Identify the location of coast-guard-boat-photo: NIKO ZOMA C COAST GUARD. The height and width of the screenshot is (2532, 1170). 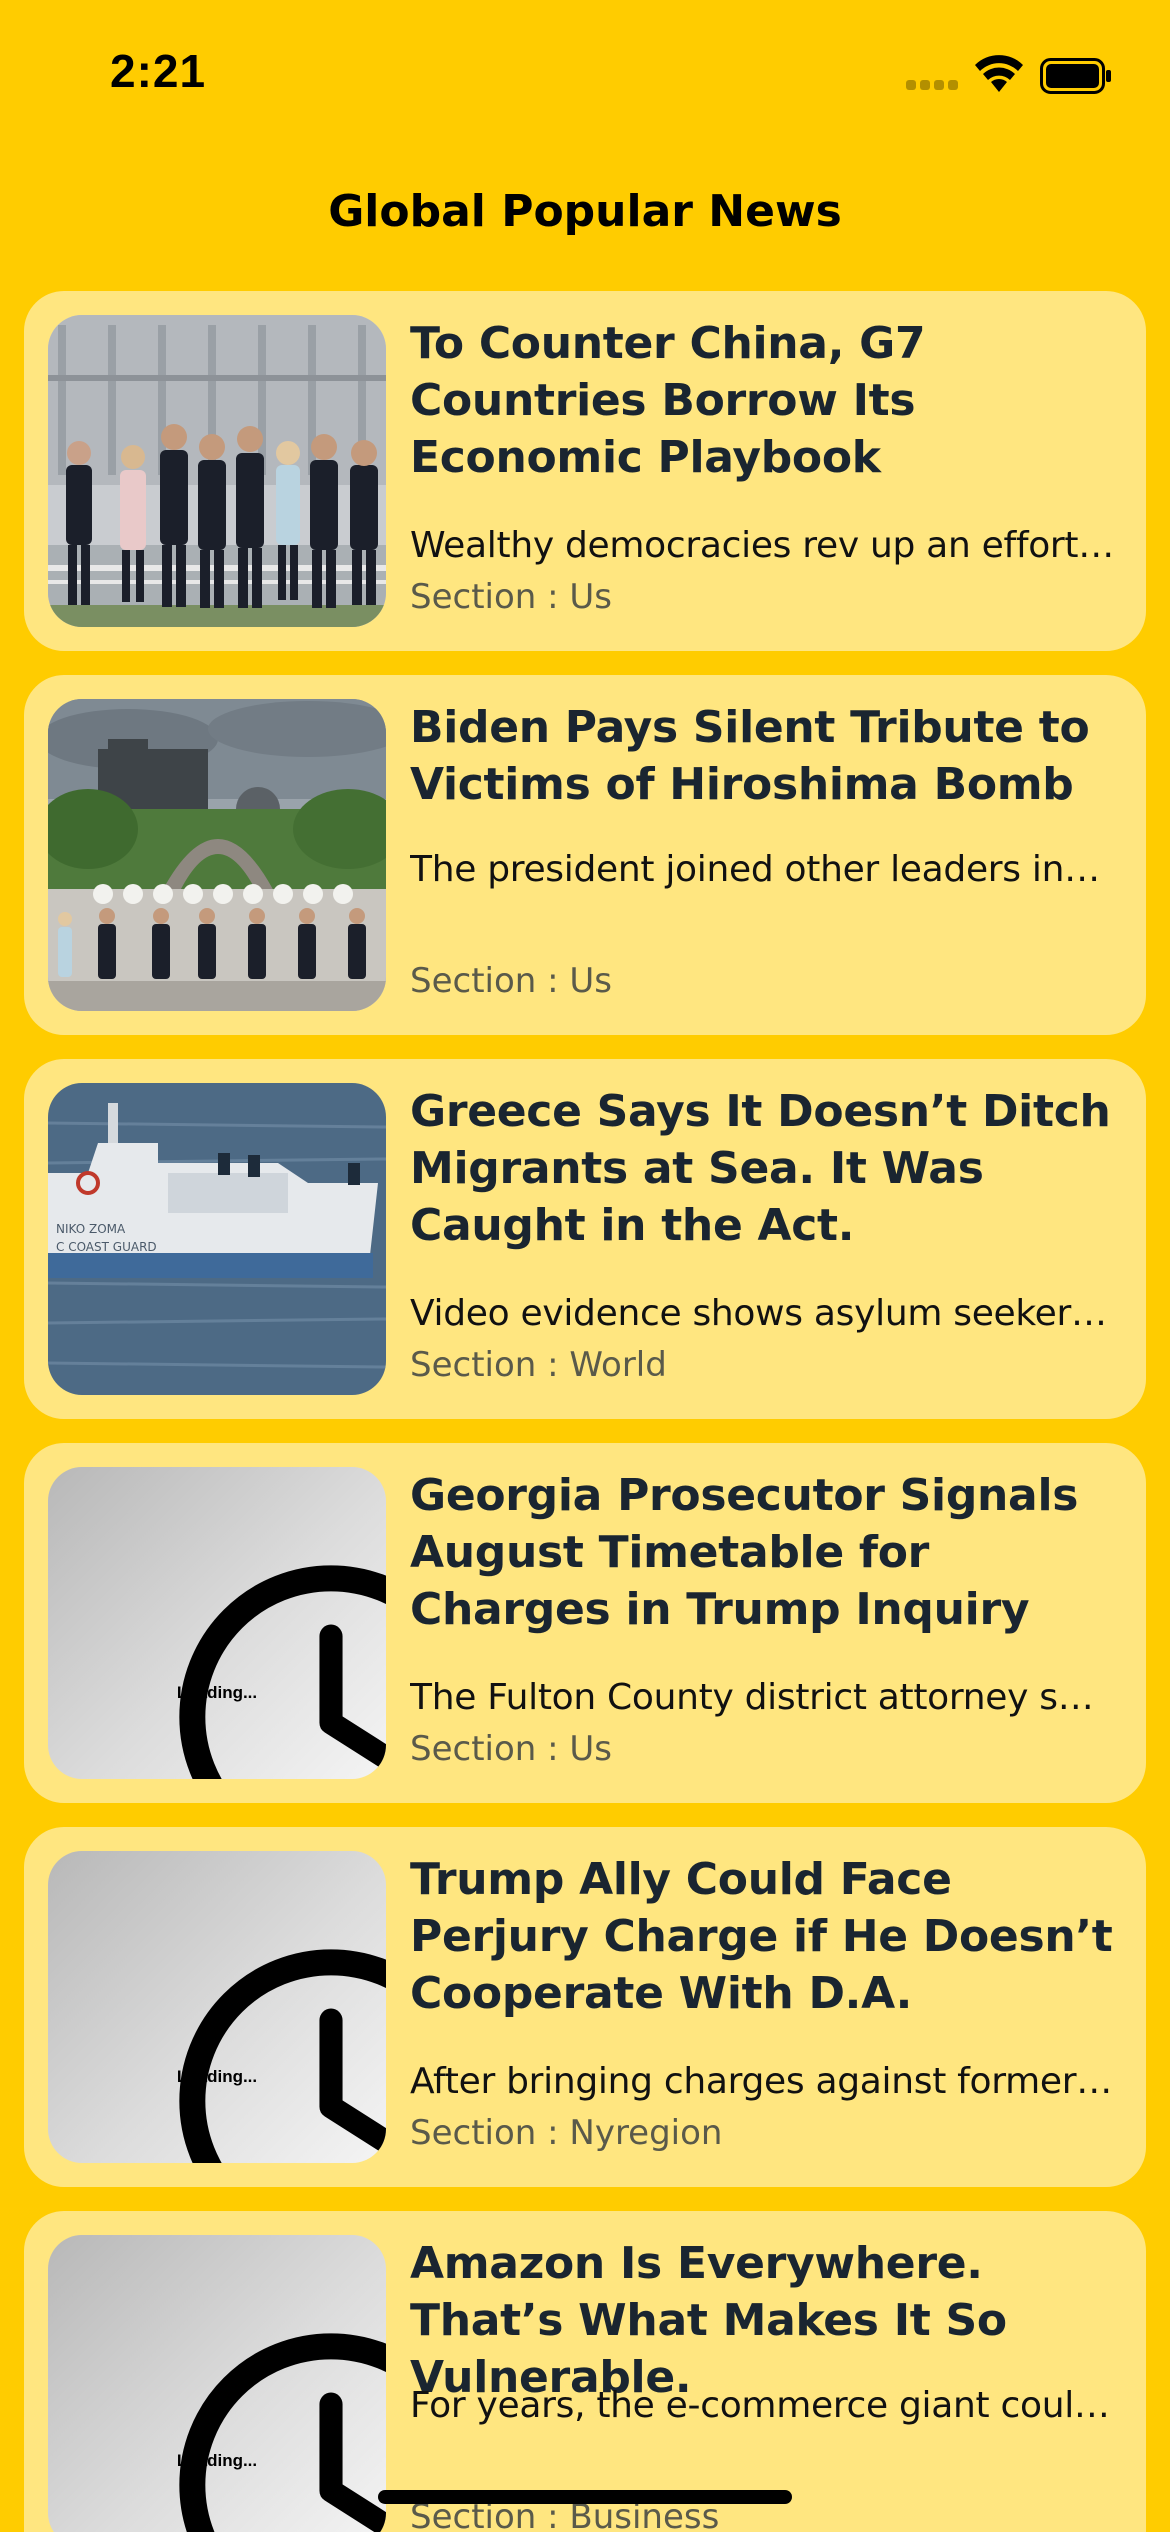
(217, 1239).